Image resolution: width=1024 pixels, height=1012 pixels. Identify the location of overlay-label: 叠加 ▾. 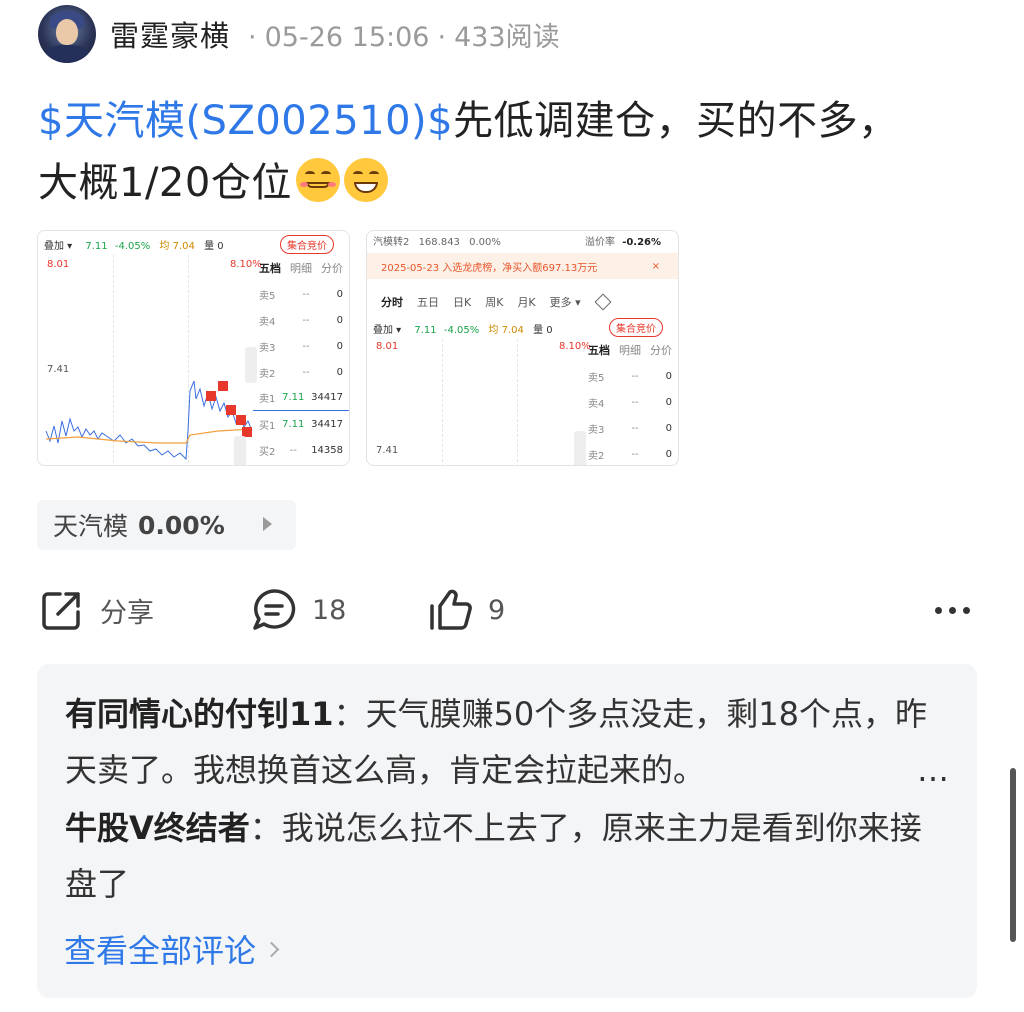
(387, 330).